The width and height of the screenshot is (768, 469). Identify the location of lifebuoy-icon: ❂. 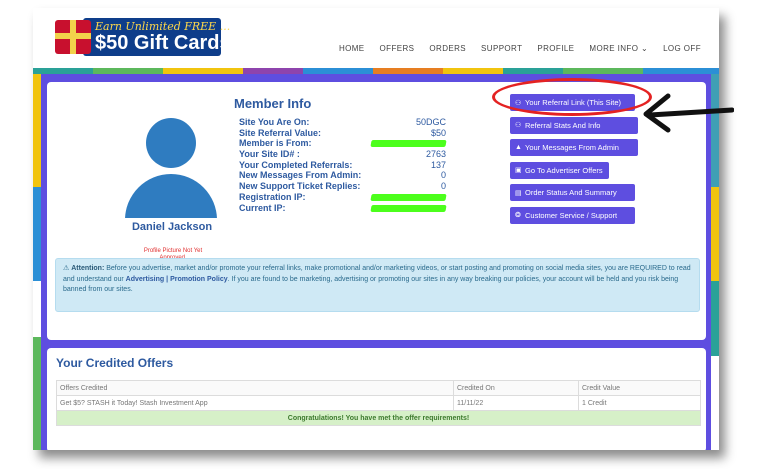
(518, 216).